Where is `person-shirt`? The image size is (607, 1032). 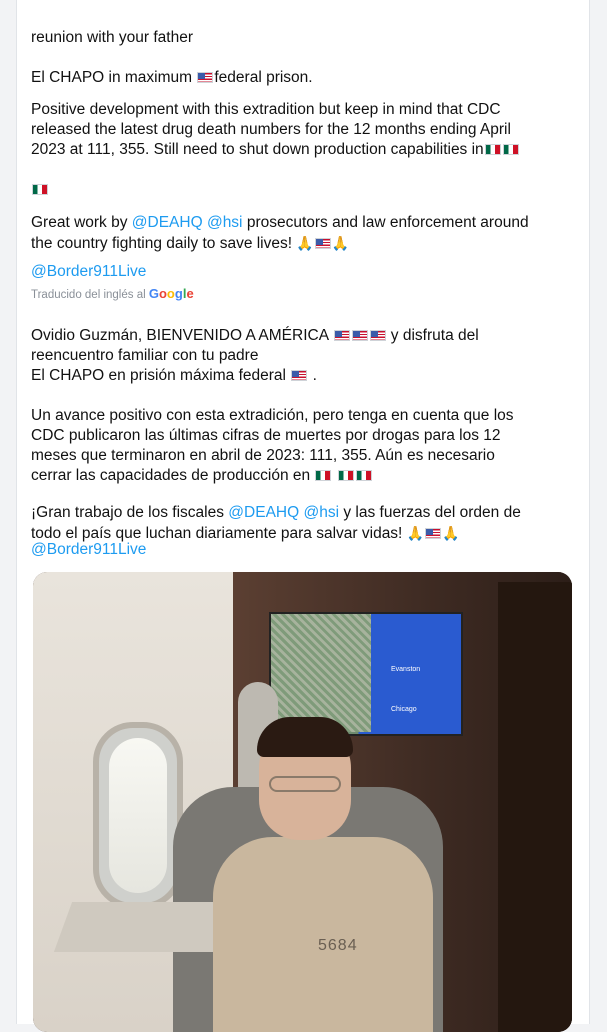 person-shirt is located at coordinates (323, 934).